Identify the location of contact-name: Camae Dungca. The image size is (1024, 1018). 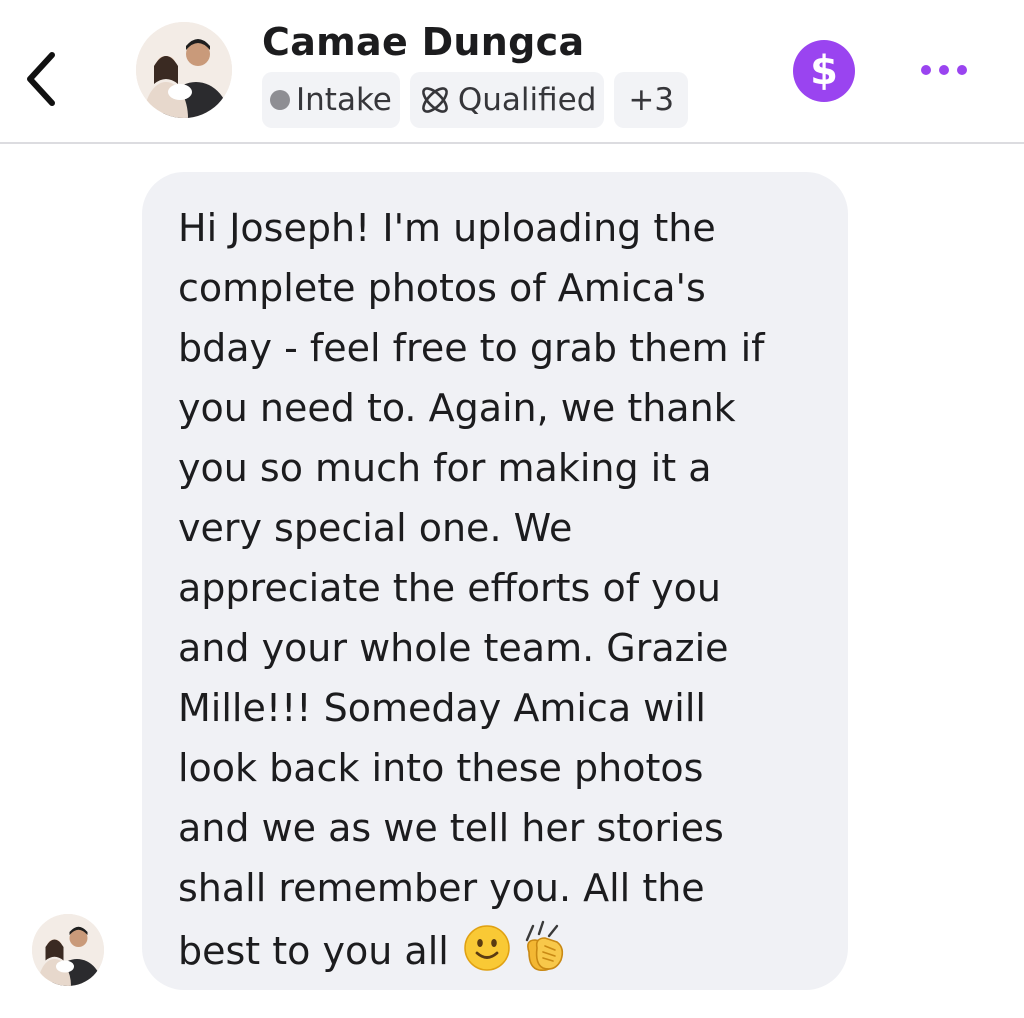
(423, 42).